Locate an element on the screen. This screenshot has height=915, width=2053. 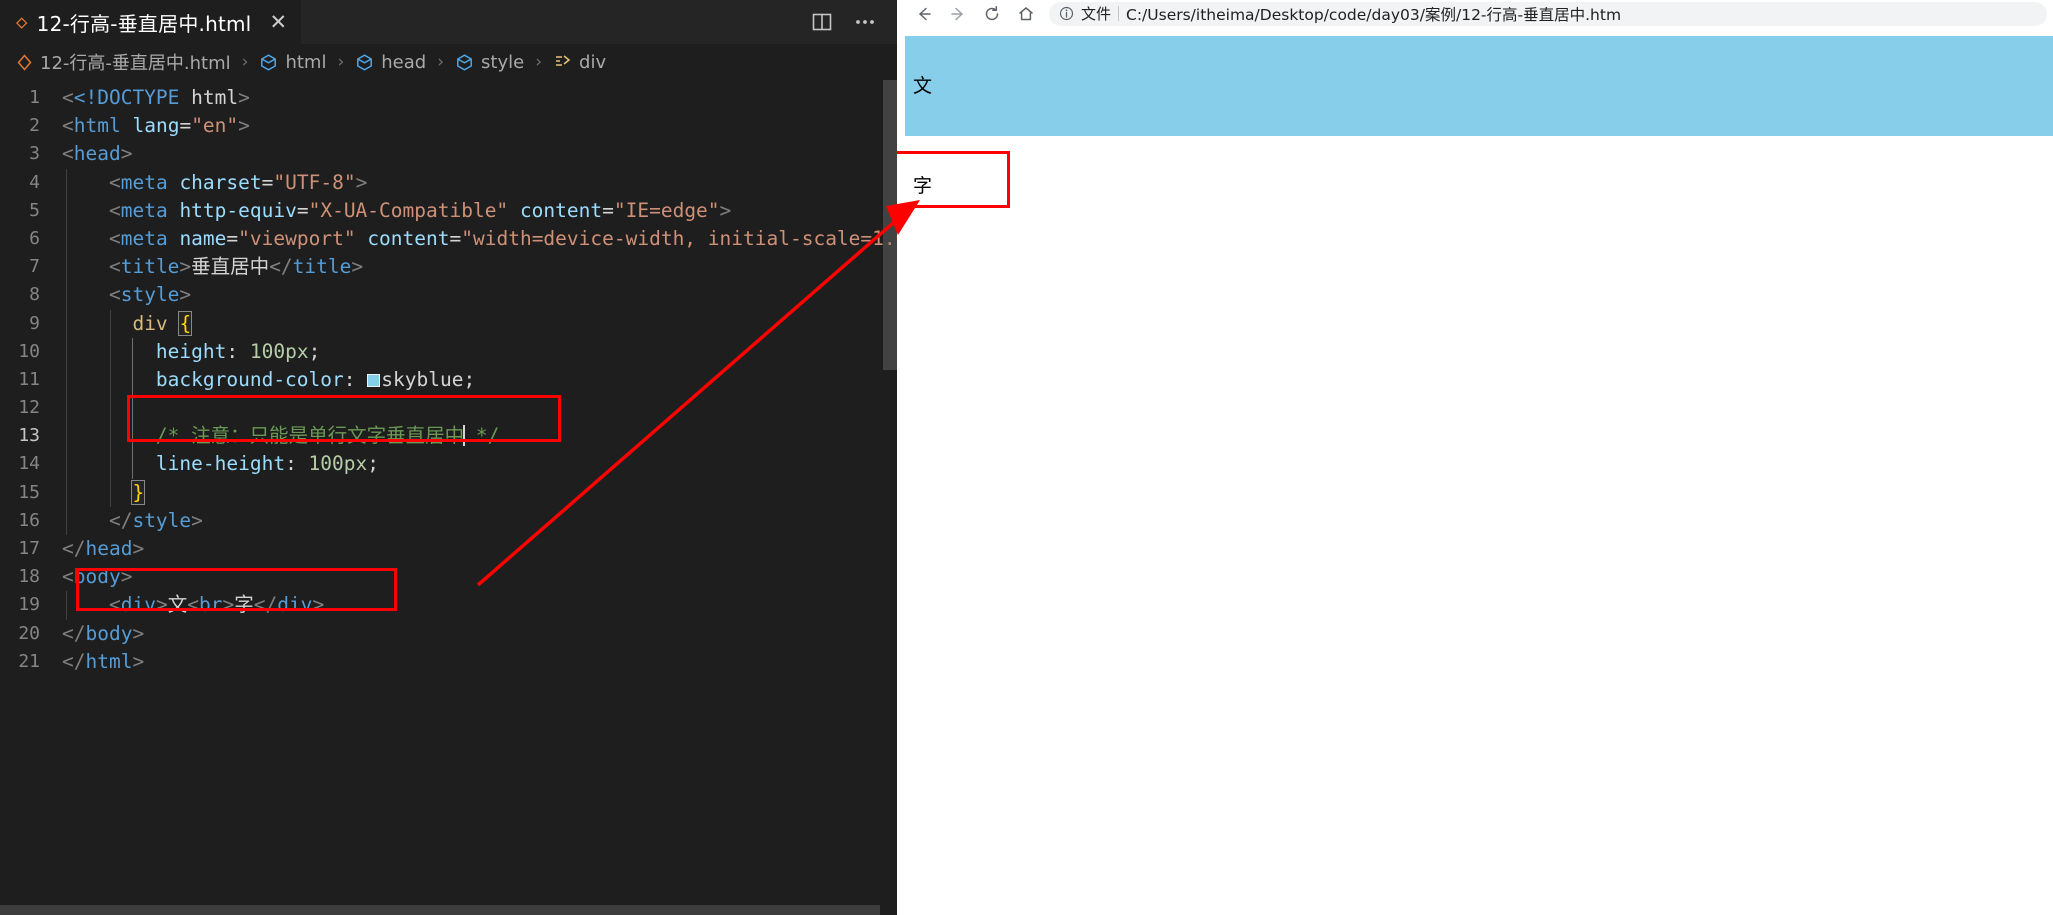
code-line: 1 <<!DOCTYPE html> is located at coordinates (448, 98).